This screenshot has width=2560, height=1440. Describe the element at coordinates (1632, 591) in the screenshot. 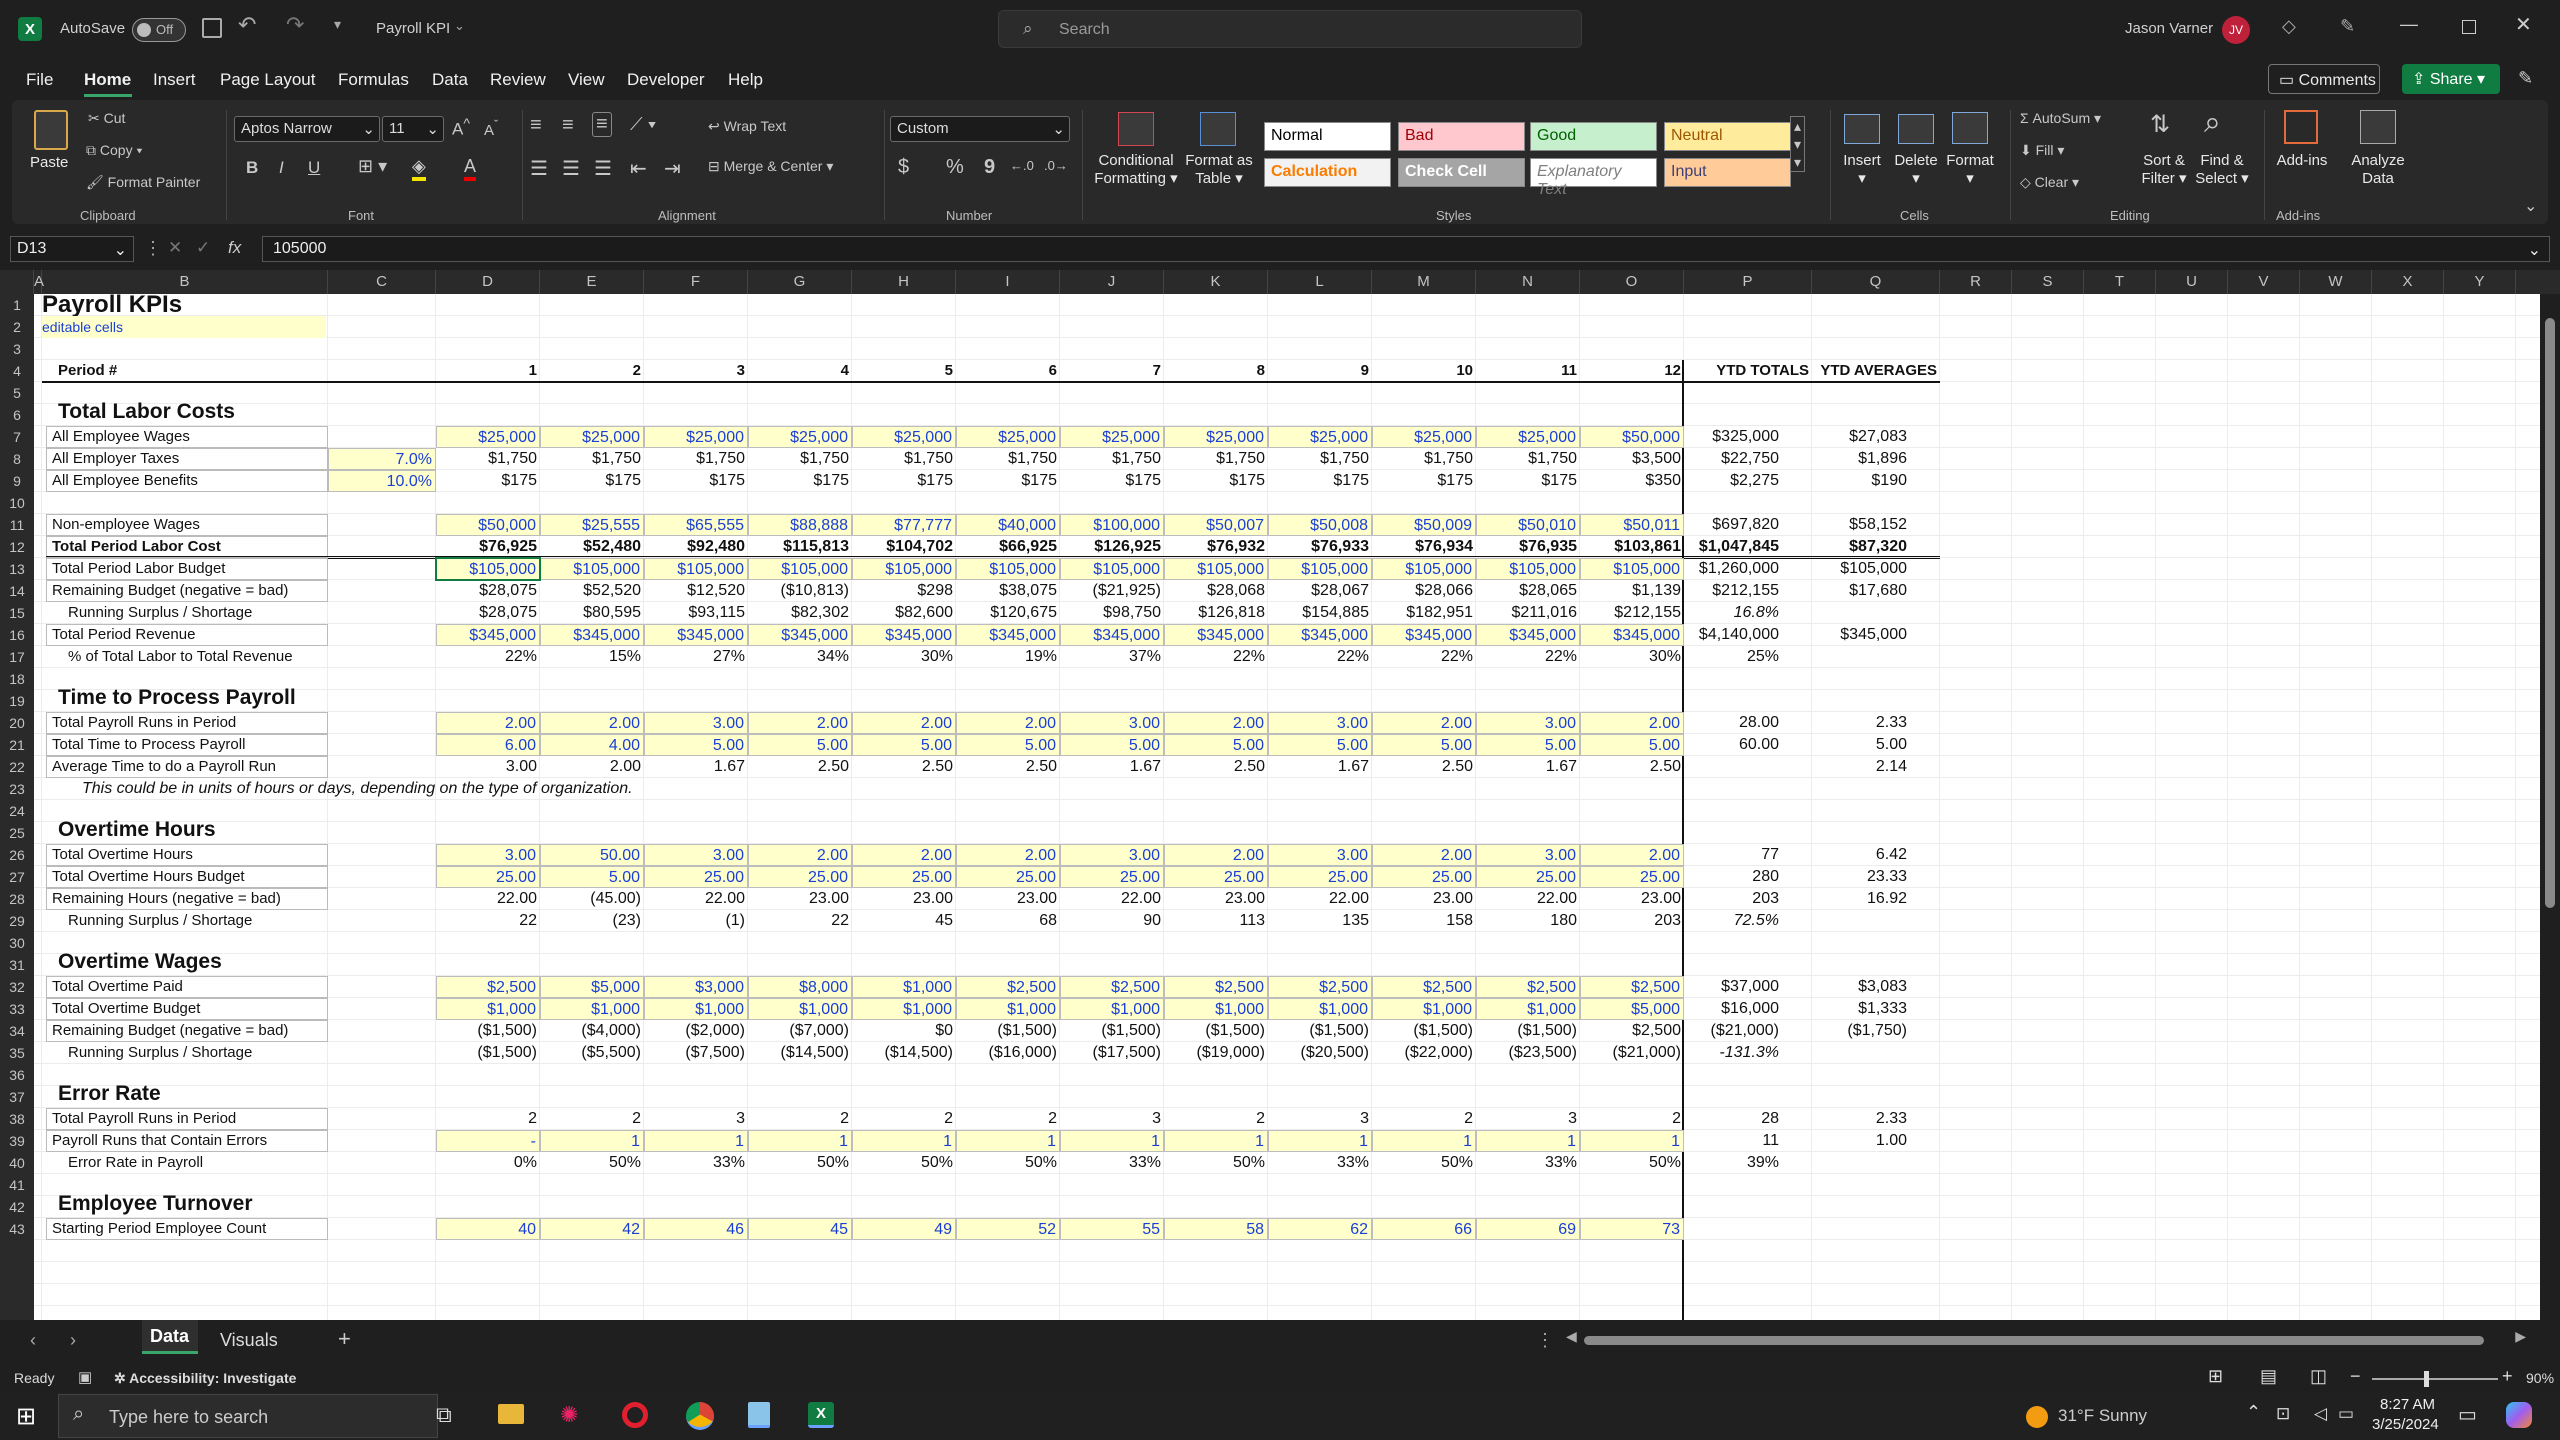

I see `data-cell: $1,139` at that location.